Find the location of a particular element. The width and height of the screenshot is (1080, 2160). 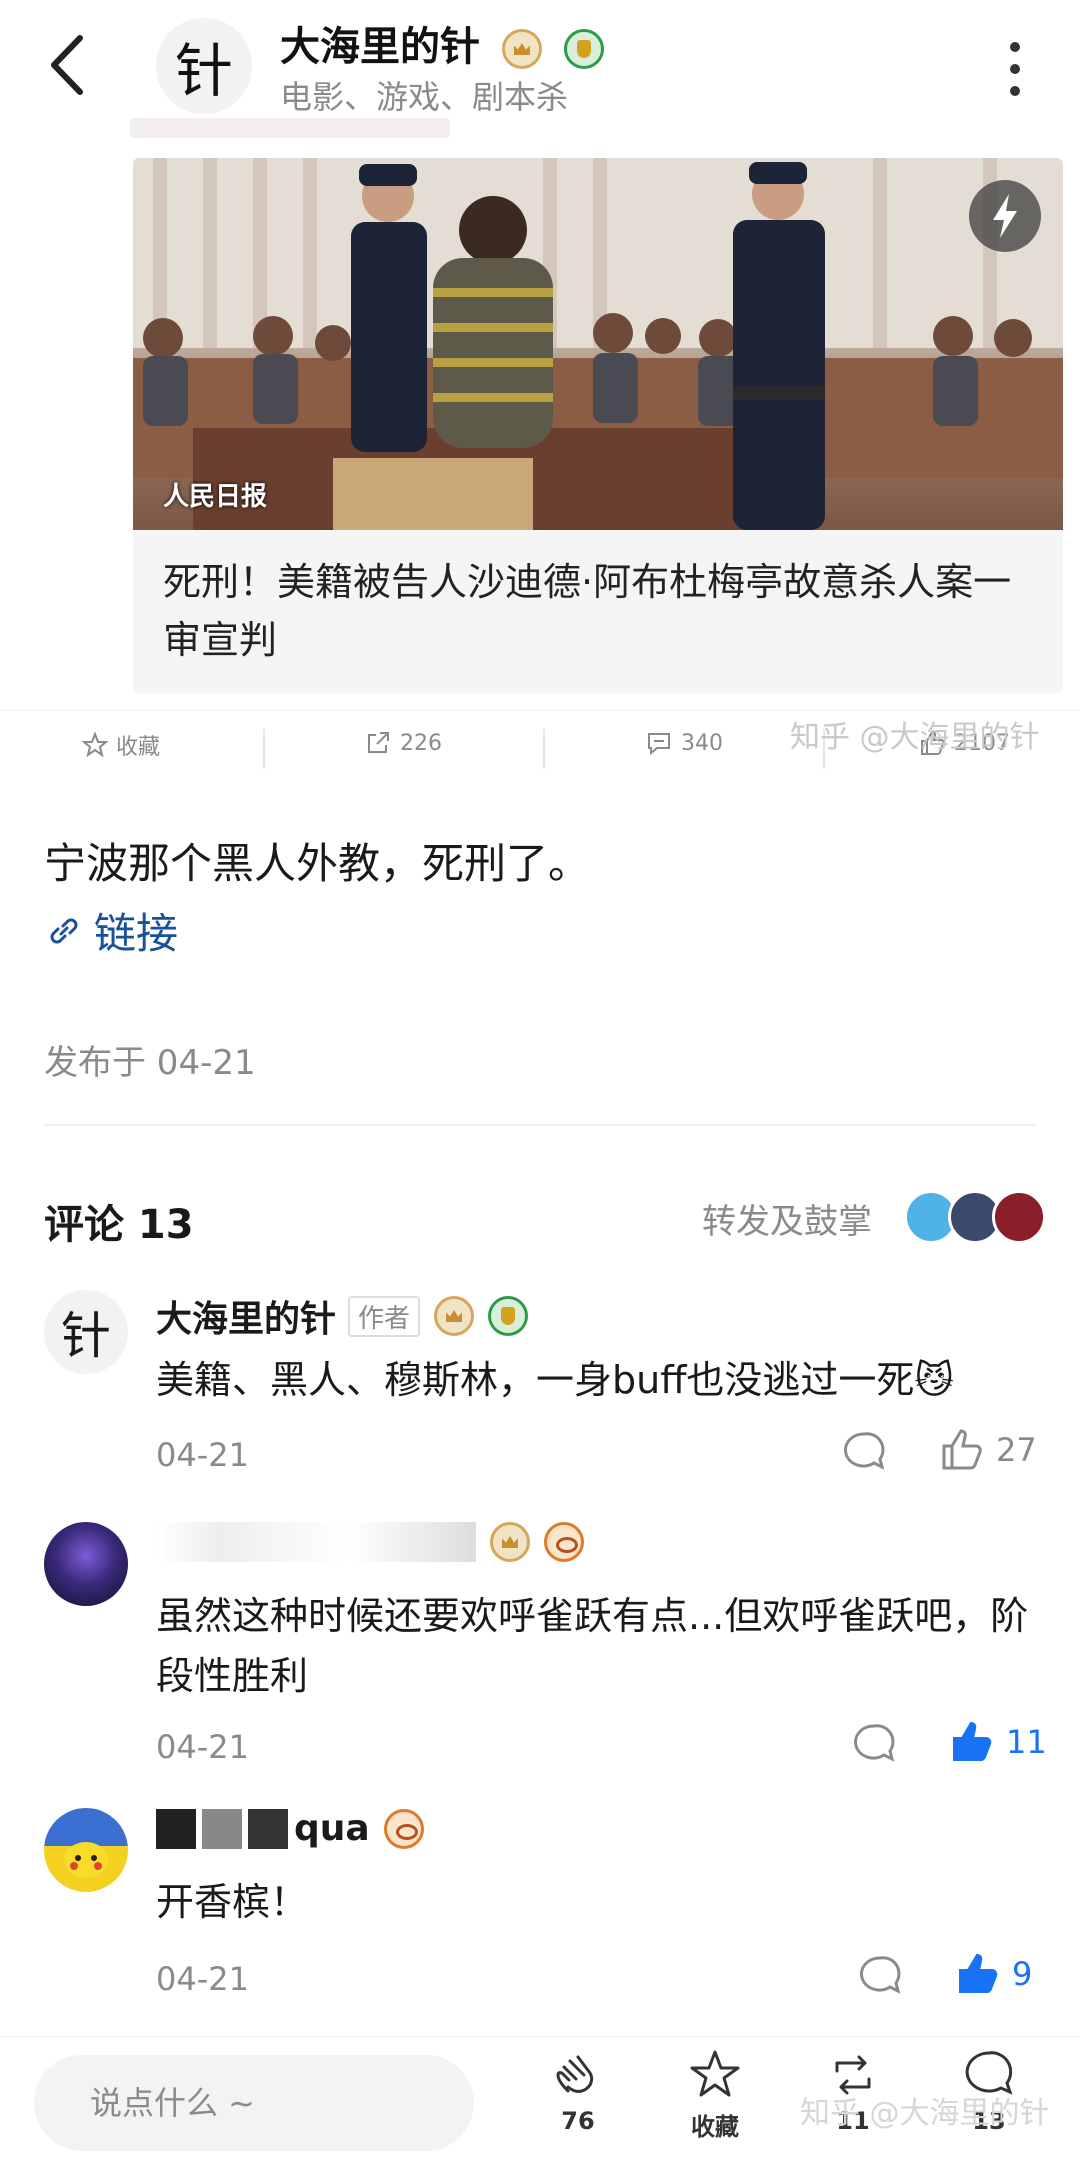

favorite-label: 收藏 is located at coordinates (138, 747).